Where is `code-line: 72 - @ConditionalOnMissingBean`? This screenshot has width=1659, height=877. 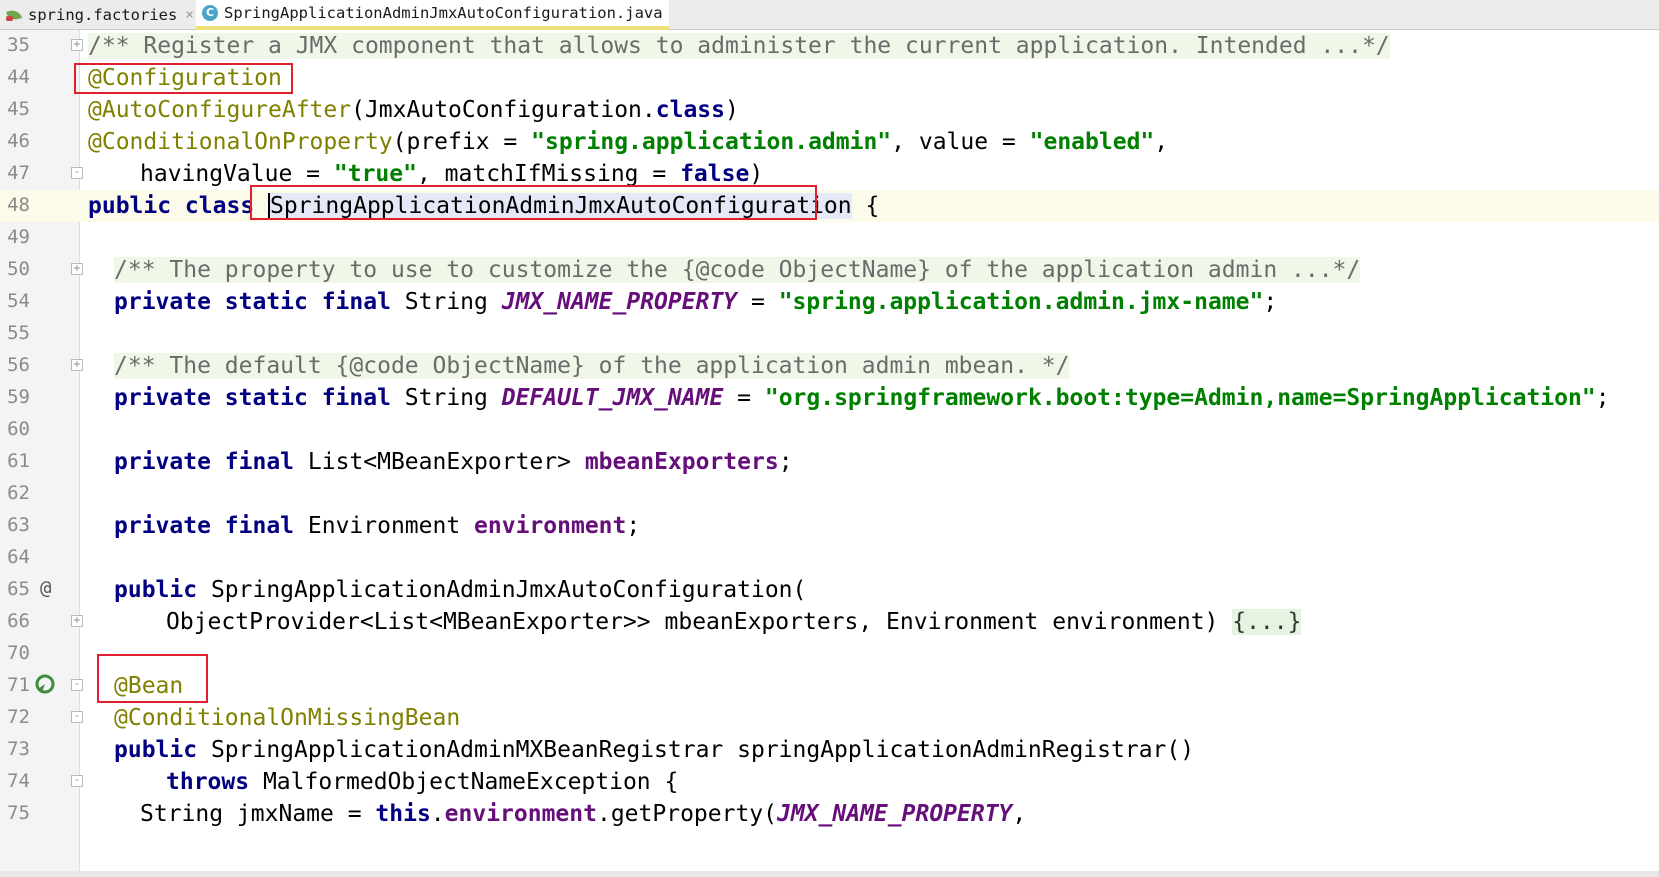
code-line: 72 - @ConditionalOnMissingBean is located at coordinates (829, 718).